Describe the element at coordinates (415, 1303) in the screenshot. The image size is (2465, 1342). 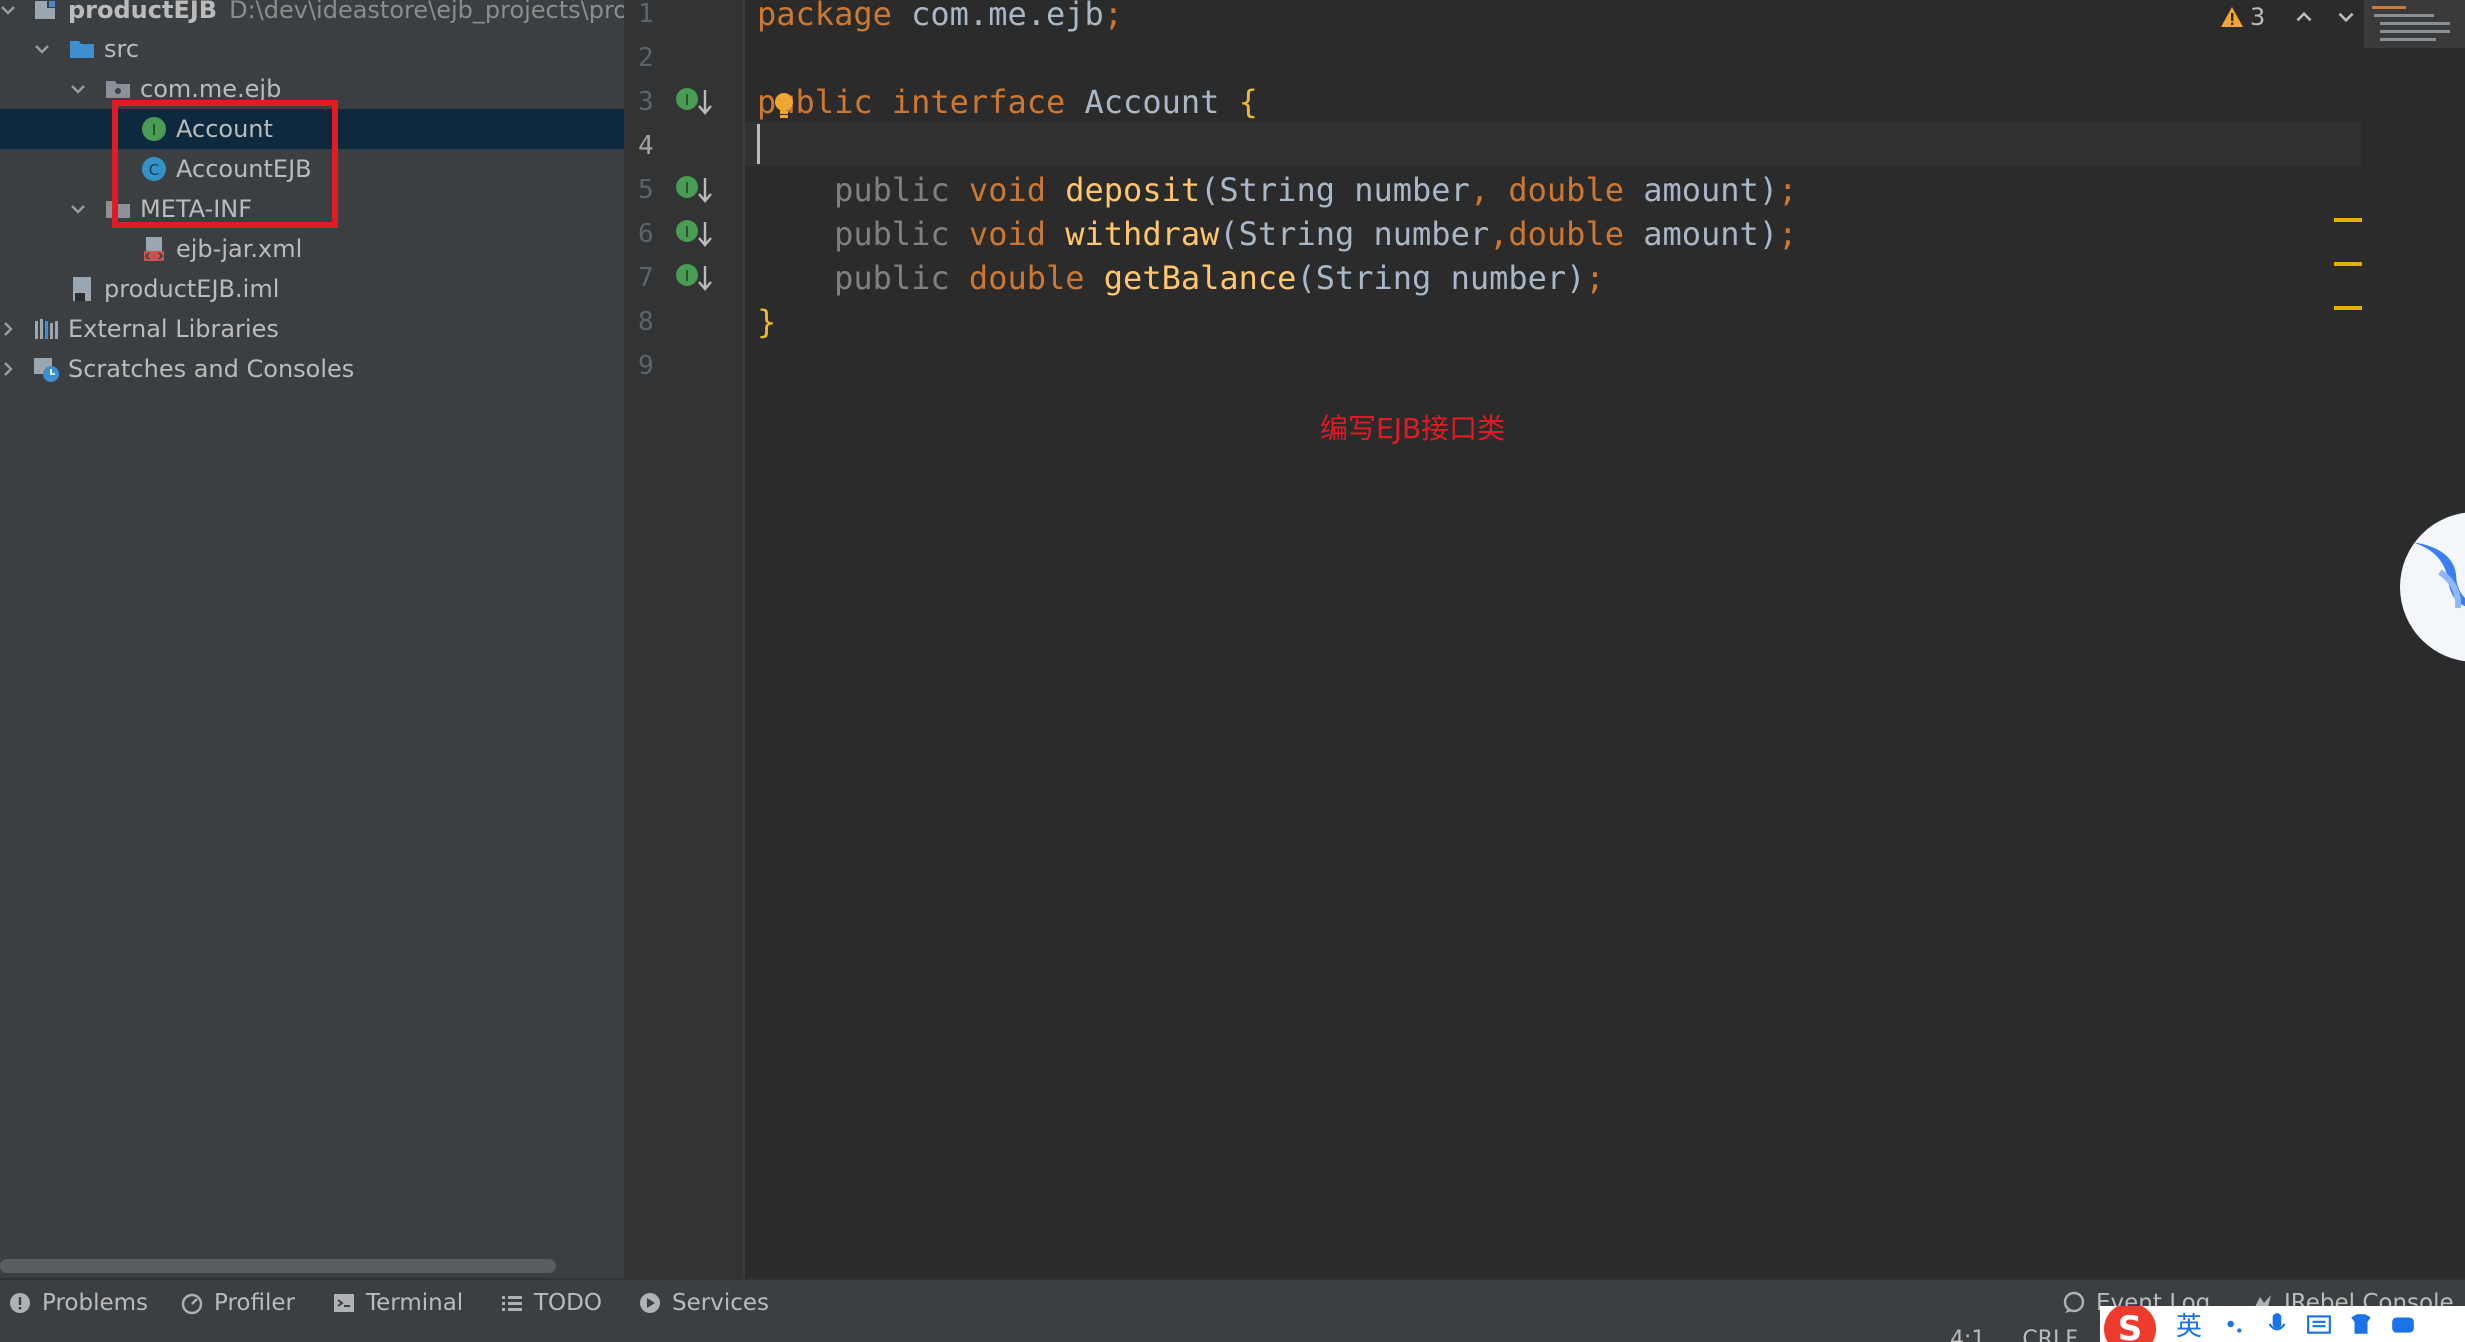
I see `terminal-label: Terminal` at that location.